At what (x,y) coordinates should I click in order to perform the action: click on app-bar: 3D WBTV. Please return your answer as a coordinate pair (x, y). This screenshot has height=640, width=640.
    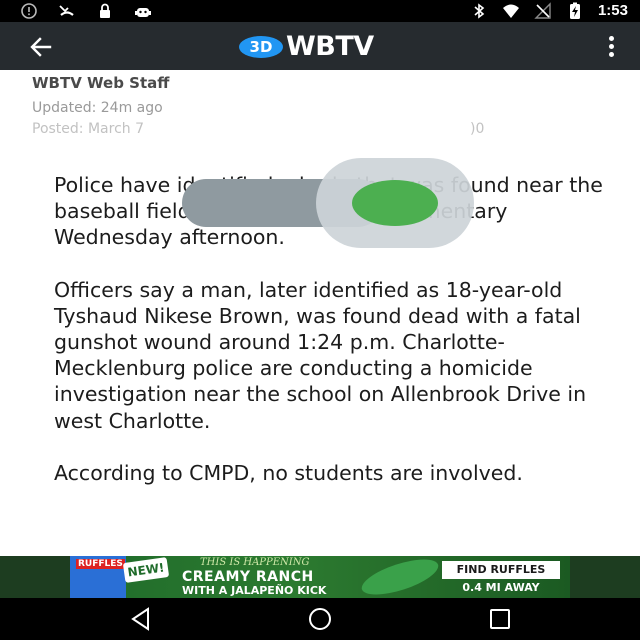
    Looking at the image, I should click on (320, 46).